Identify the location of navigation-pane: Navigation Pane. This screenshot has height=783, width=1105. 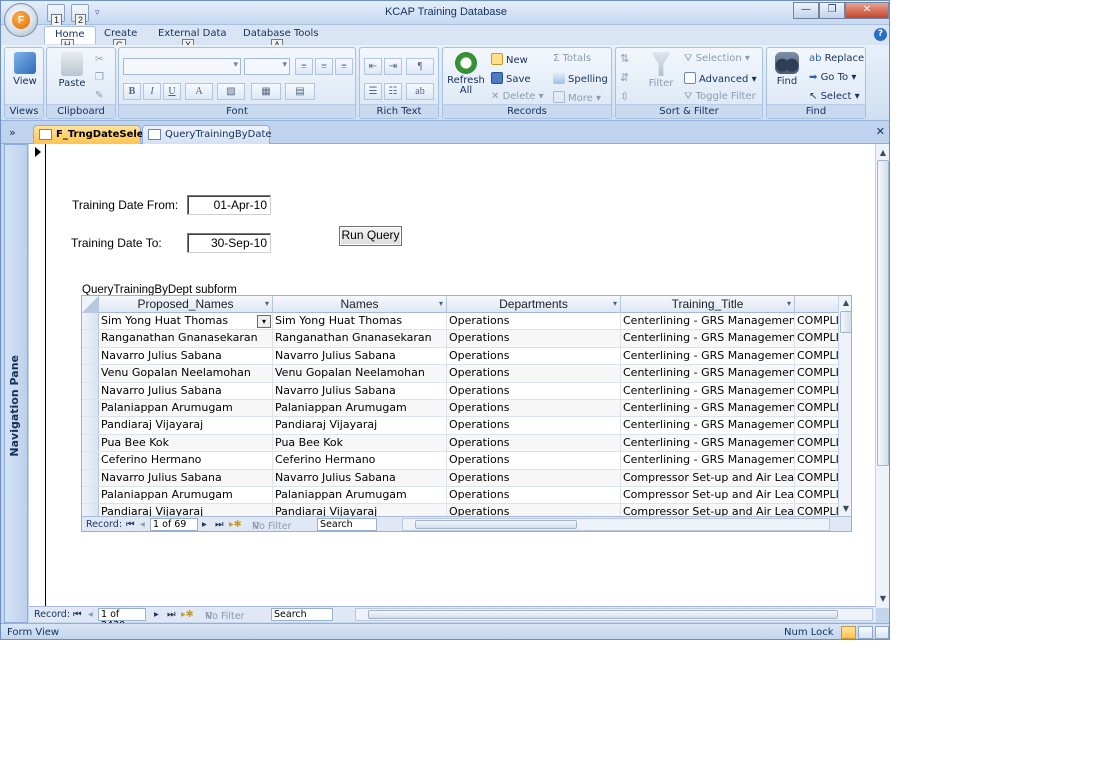
(16, 383).